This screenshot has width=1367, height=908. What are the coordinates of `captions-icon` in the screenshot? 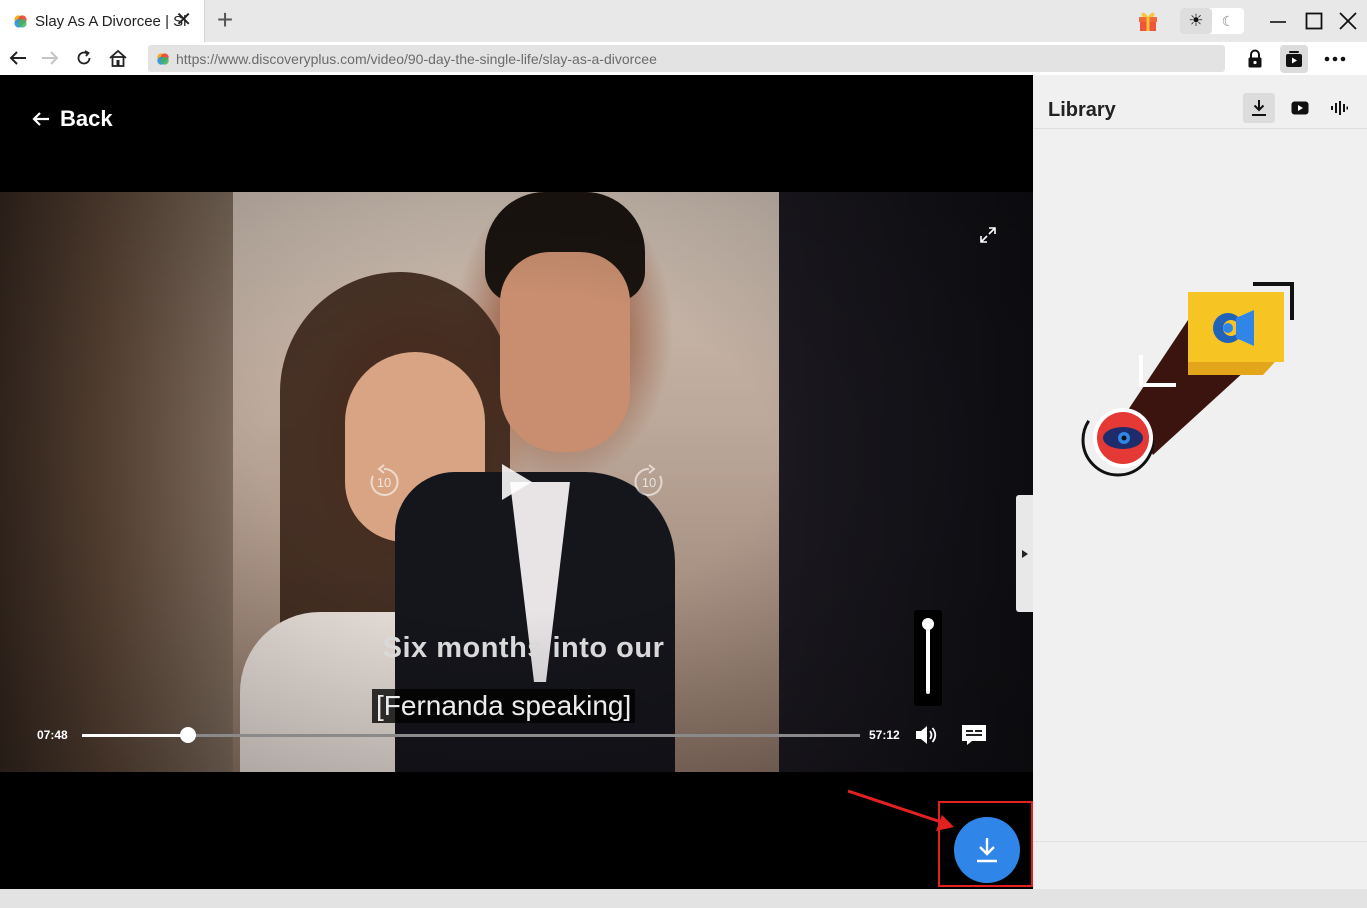 It's located at (974, 735).